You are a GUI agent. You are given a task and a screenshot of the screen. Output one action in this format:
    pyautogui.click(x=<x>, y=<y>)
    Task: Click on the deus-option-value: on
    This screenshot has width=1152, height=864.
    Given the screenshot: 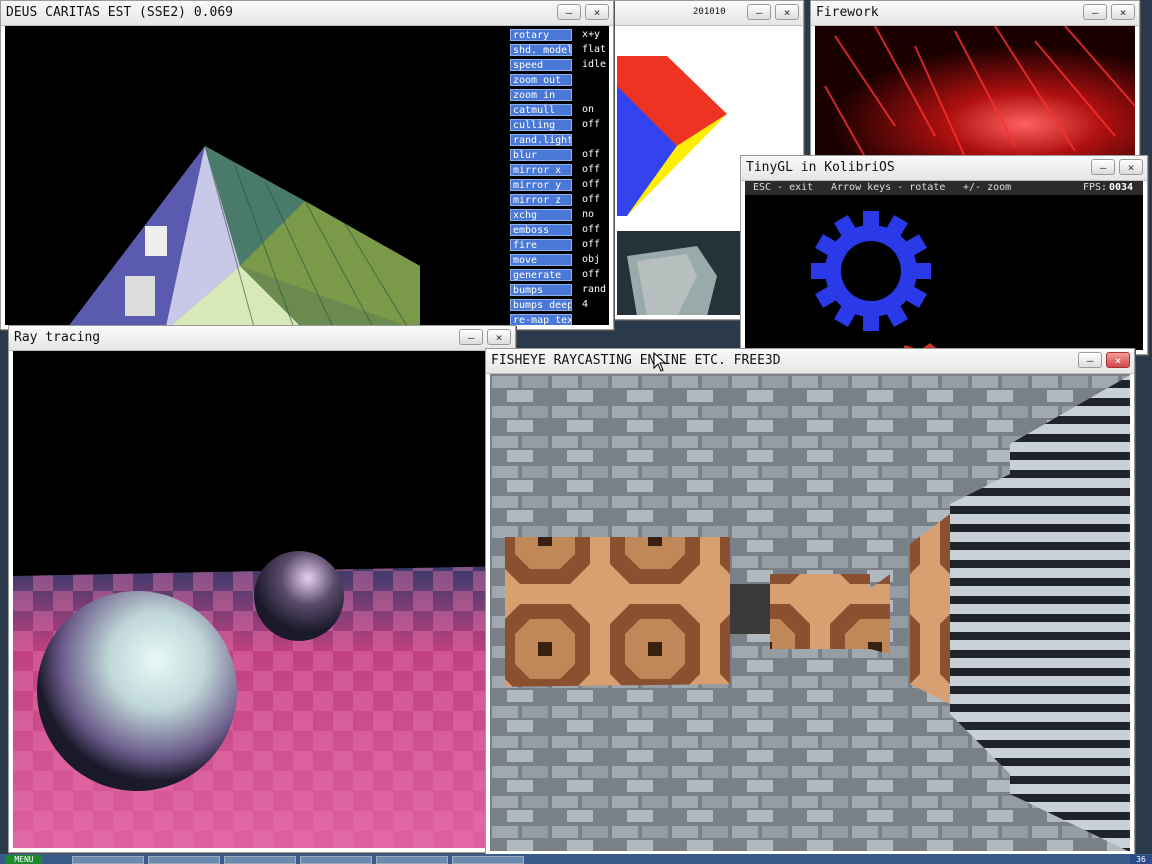 What is the action you would take?
    pyautogui.click(x=588, y=109)
    